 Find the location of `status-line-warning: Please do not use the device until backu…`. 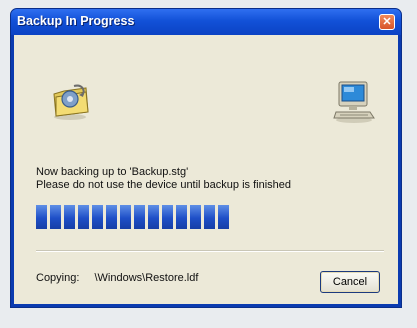

status-line-warning: Please do not use the device until backu… is located at coordinates (163, 185).